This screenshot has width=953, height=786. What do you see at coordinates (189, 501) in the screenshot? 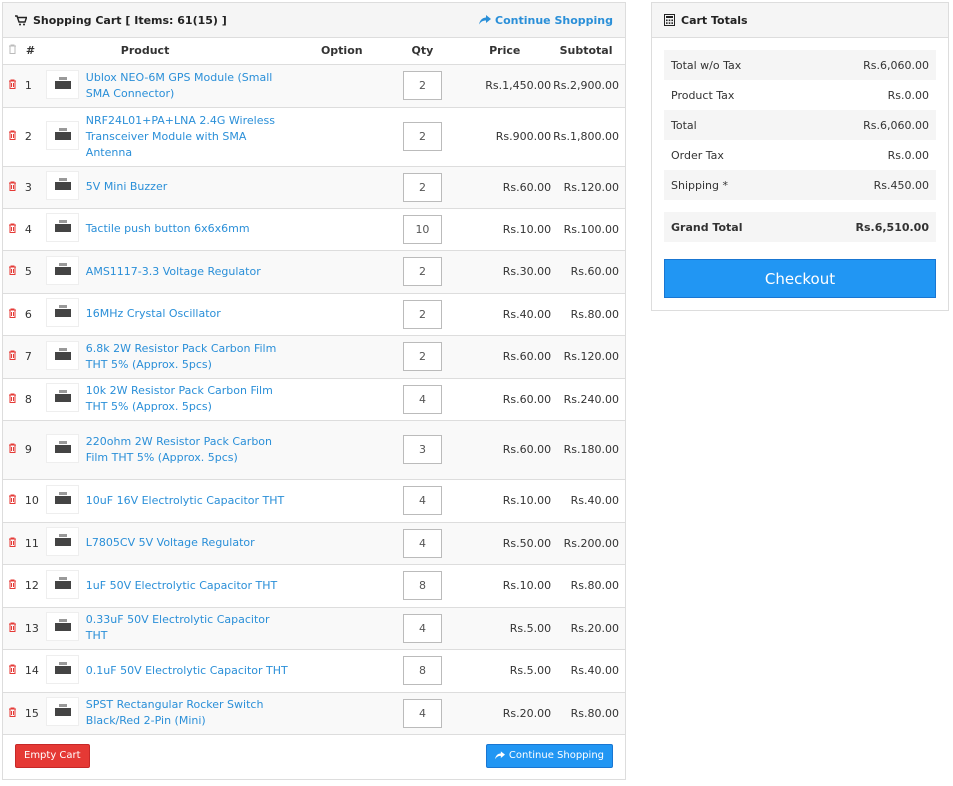
I see `product-link: 10uF 16V Electrolytic Capacitor THT` at bounding box center [189, 501].